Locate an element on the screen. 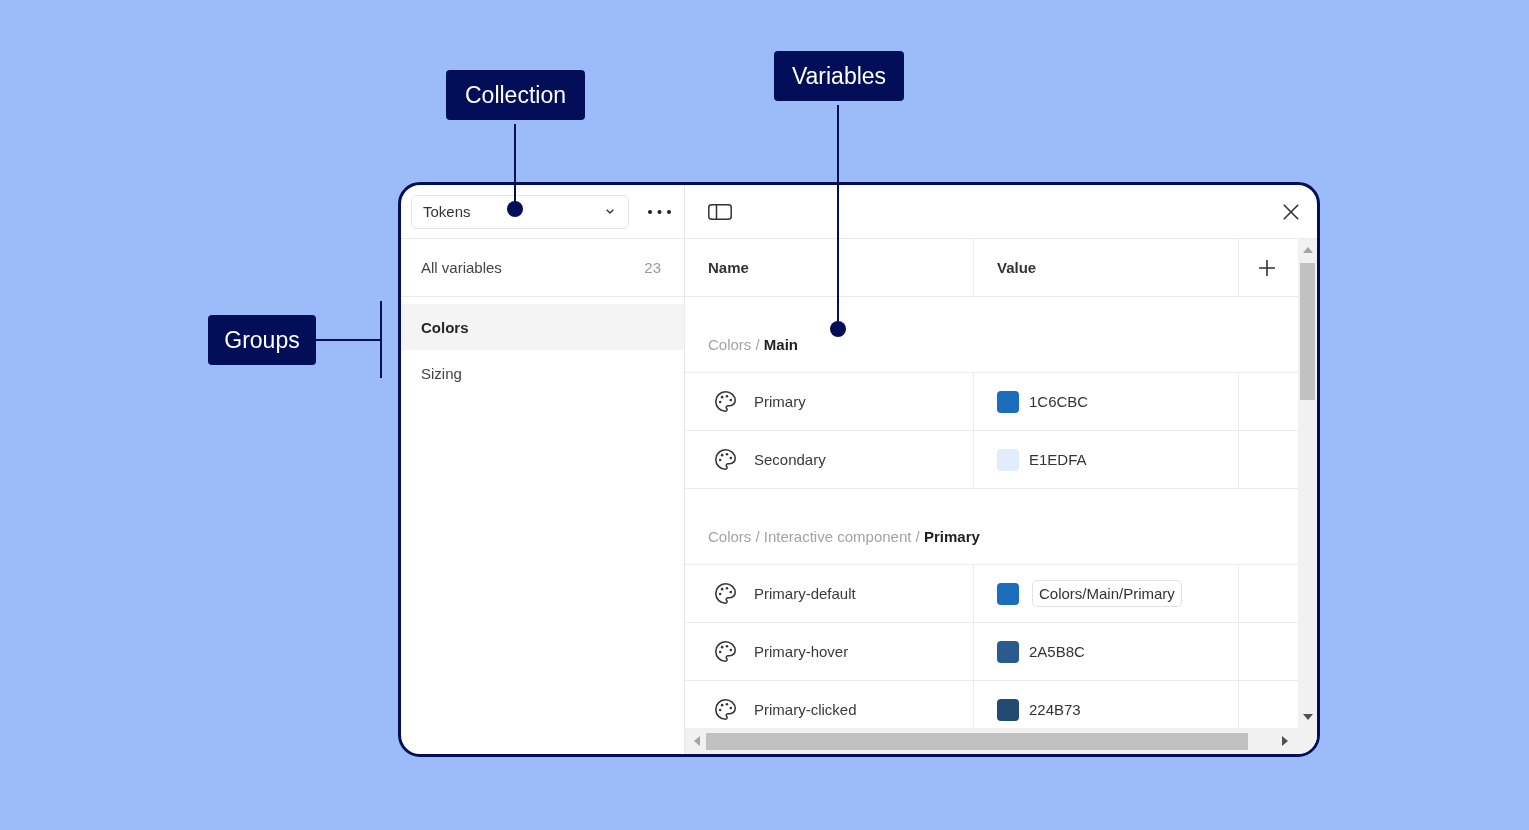  callout-label: Variables is located at coordinates (839, 76).